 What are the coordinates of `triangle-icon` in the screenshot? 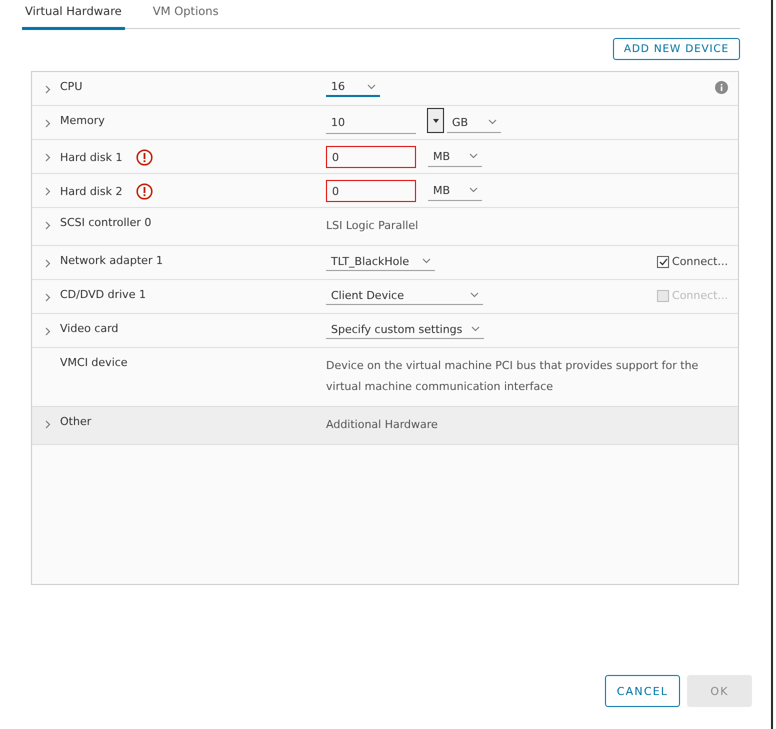 It's located at (435, 120).